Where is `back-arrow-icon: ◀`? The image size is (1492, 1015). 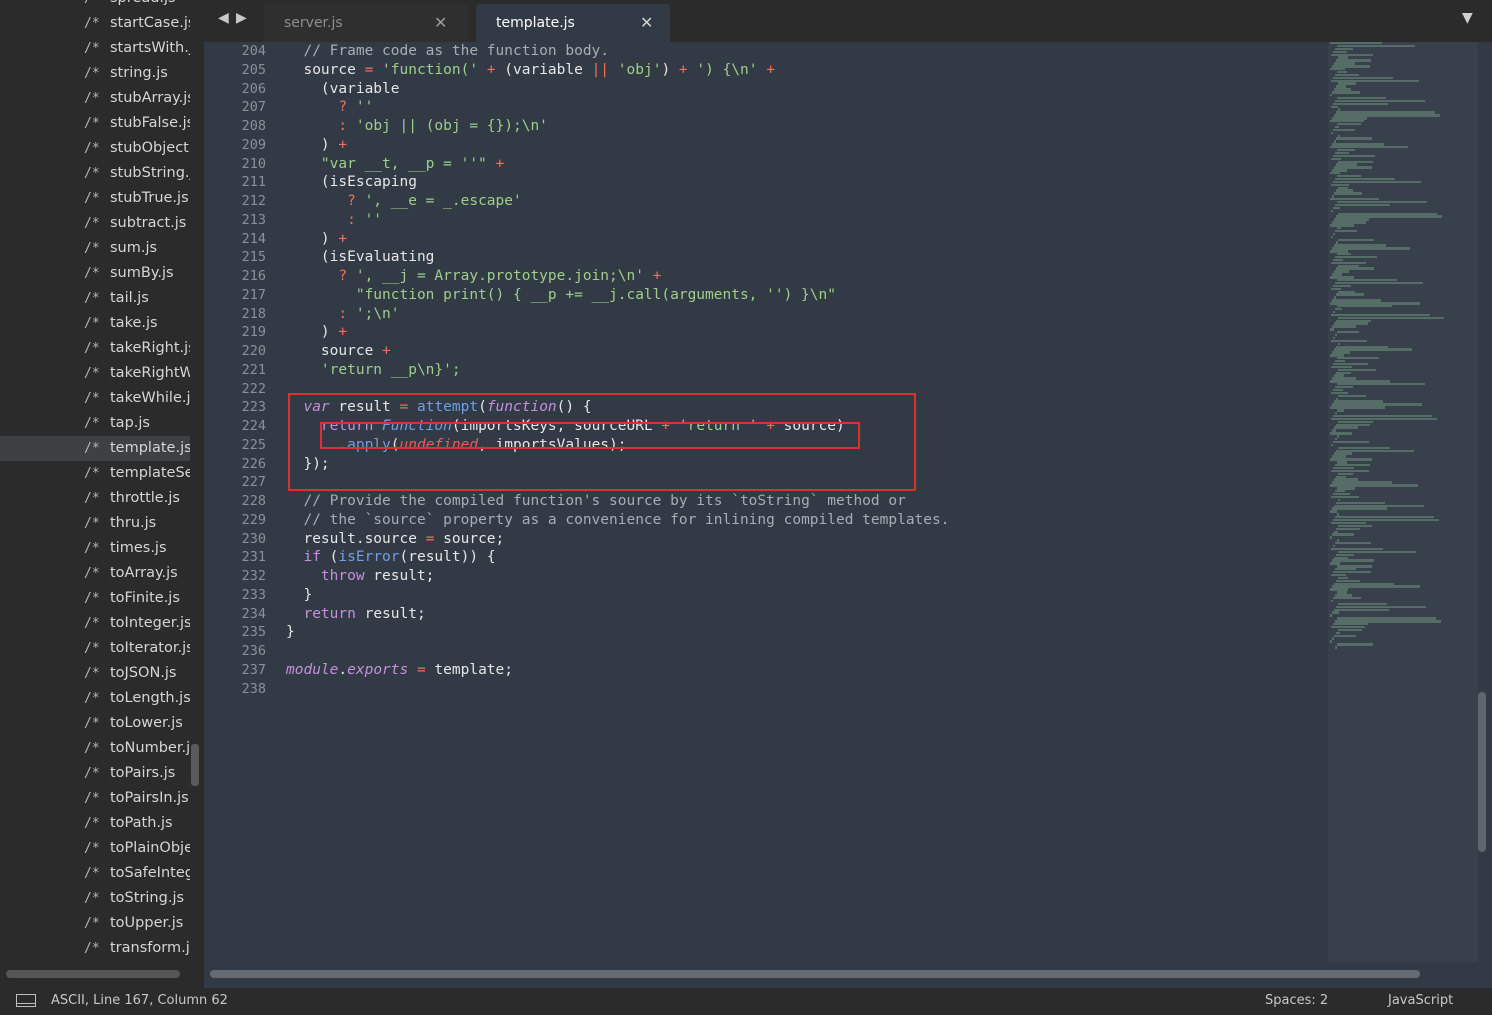 back-arrow-icon: ◀ is located at coordinates (223, 18).